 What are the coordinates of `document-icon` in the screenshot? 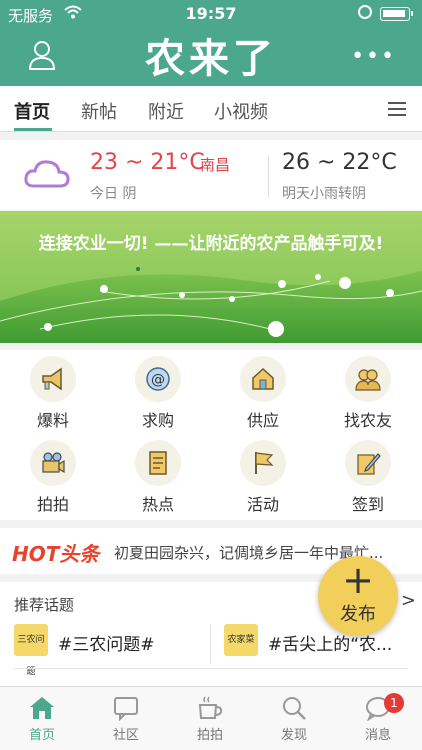 It's located at (158, 463).